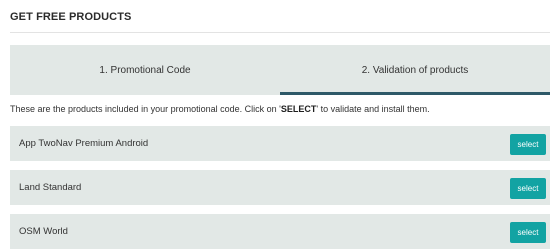  Describe the element at coordinates (43, 231) in the screenshot. I see `product-name: OSM World` at that location.